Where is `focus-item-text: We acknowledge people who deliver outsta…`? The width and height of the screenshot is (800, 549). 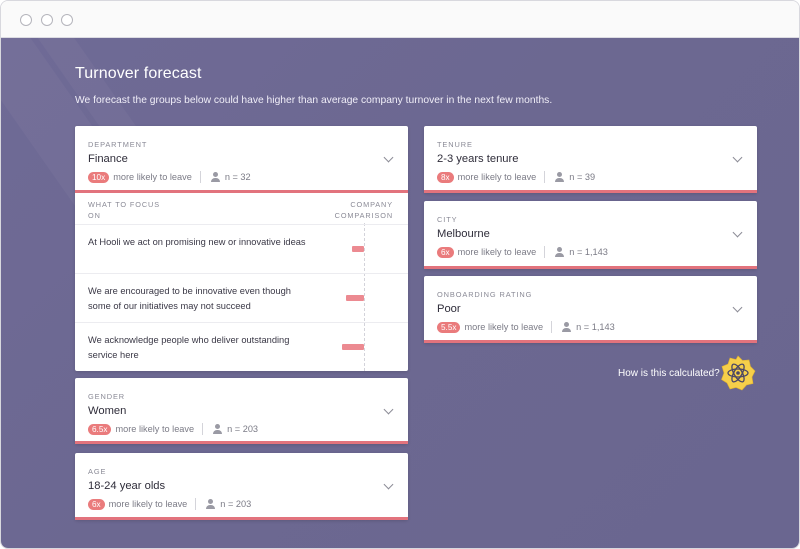
focus-item-text: We acknowledge people who deliver outsta… is located at coordinates (189, 347).